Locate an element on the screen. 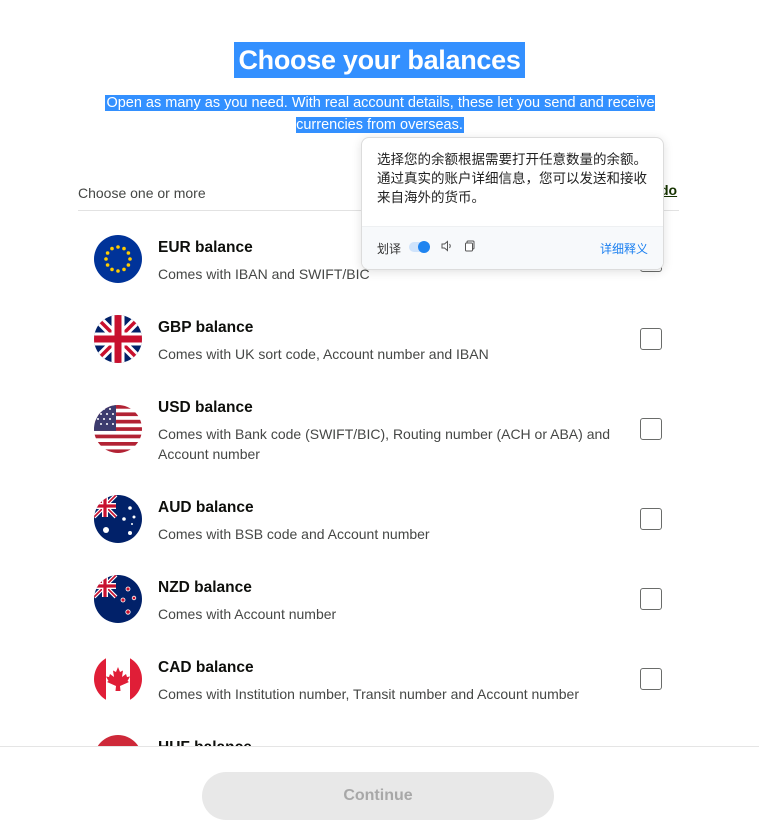 This screenshot has height=829, width=759. balance-desc: Comes with Account number is located at coordinates (247, 614).